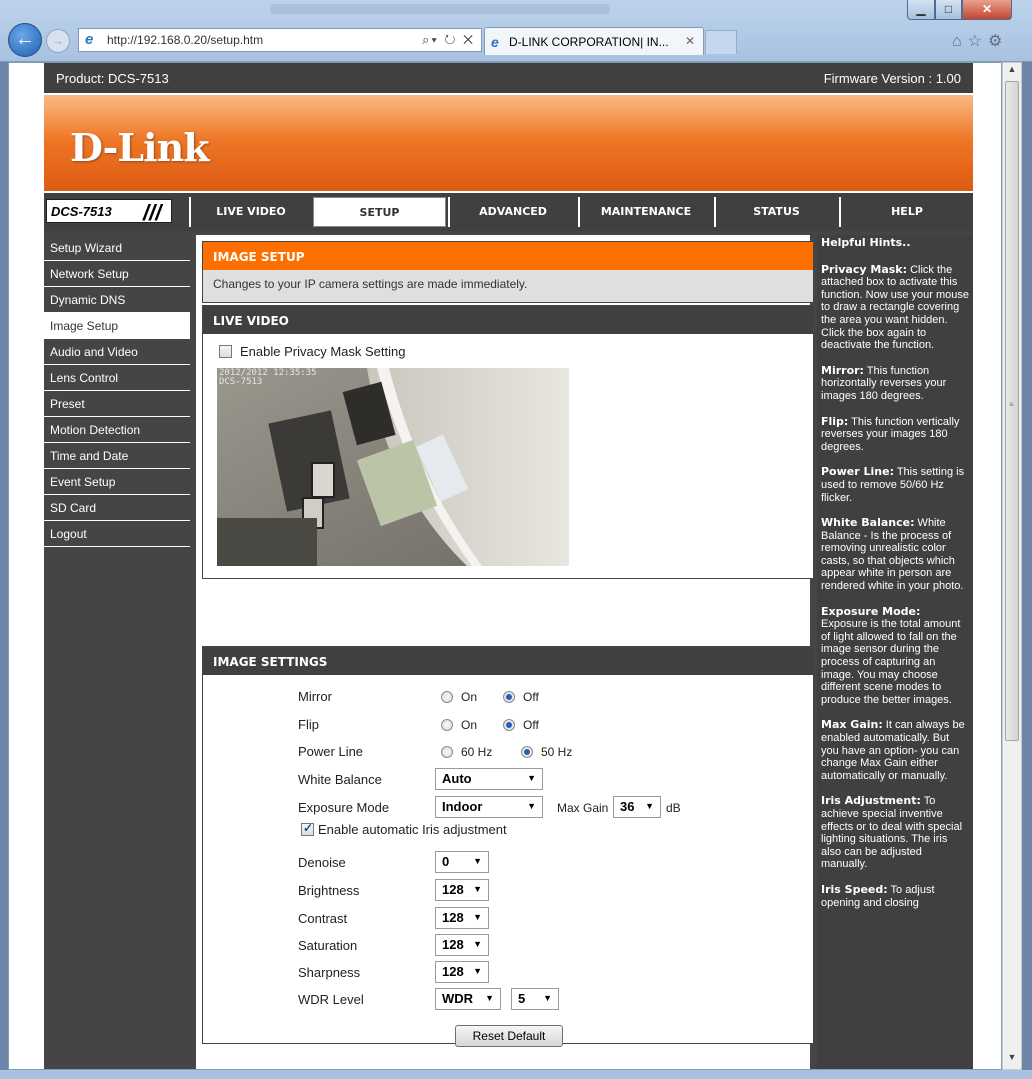  I want to click on sidebar-item-time-date: Time and Date, so click(117, 456).